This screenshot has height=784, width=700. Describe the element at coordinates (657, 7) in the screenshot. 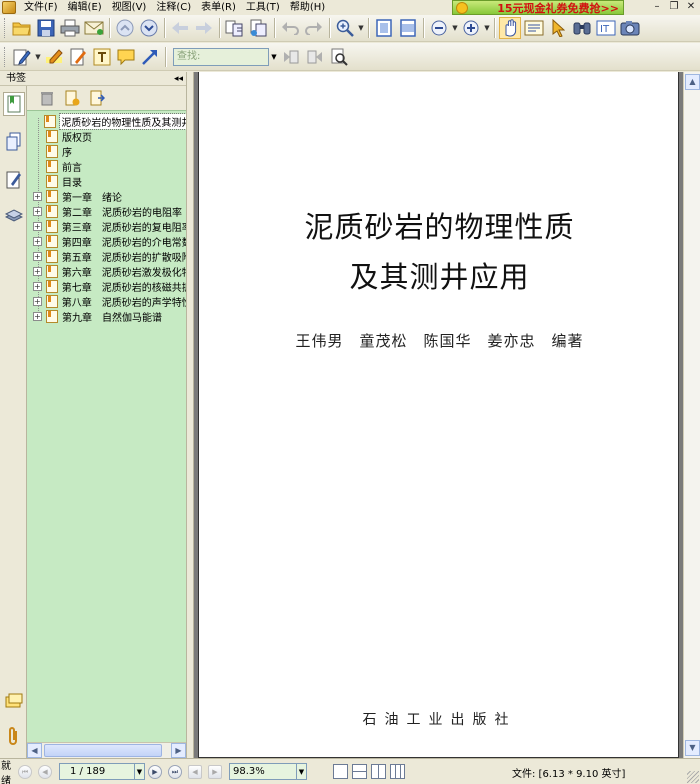

I see `minimize-button: –` at that location.